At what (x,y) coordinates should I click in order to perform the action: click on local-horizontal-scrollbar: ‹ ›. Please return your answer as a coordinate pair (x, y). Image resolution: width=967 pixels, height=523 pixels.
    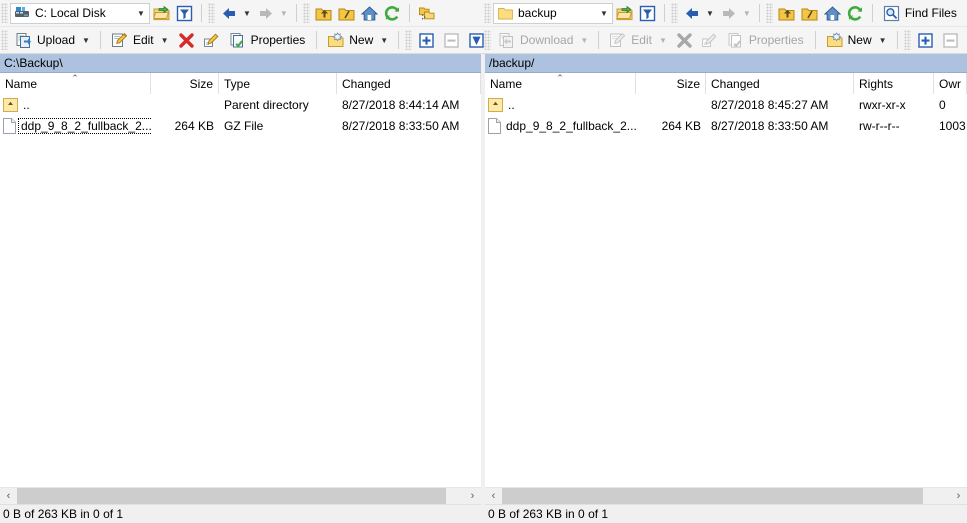
    Looking at the image, I should click on (240, 496).